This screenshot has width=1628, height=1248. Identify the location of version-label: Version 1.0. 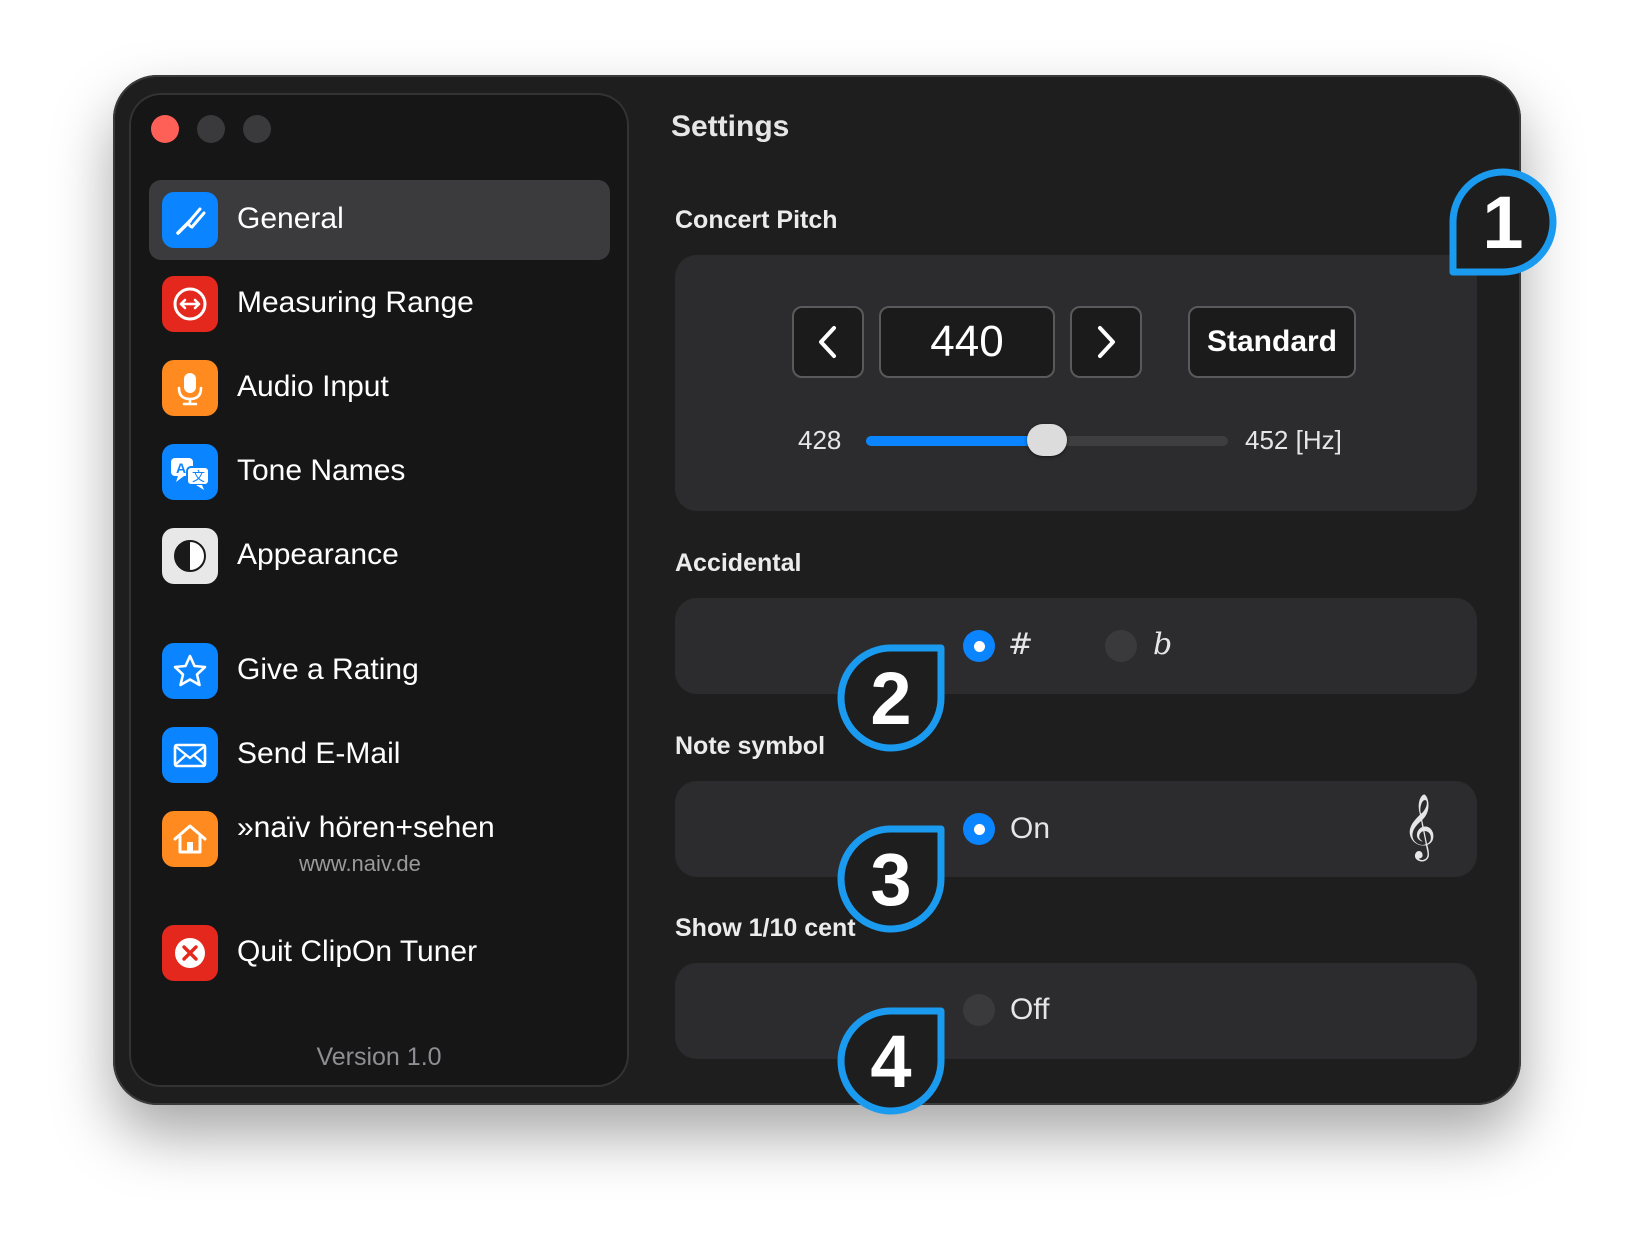
(379, 1057).